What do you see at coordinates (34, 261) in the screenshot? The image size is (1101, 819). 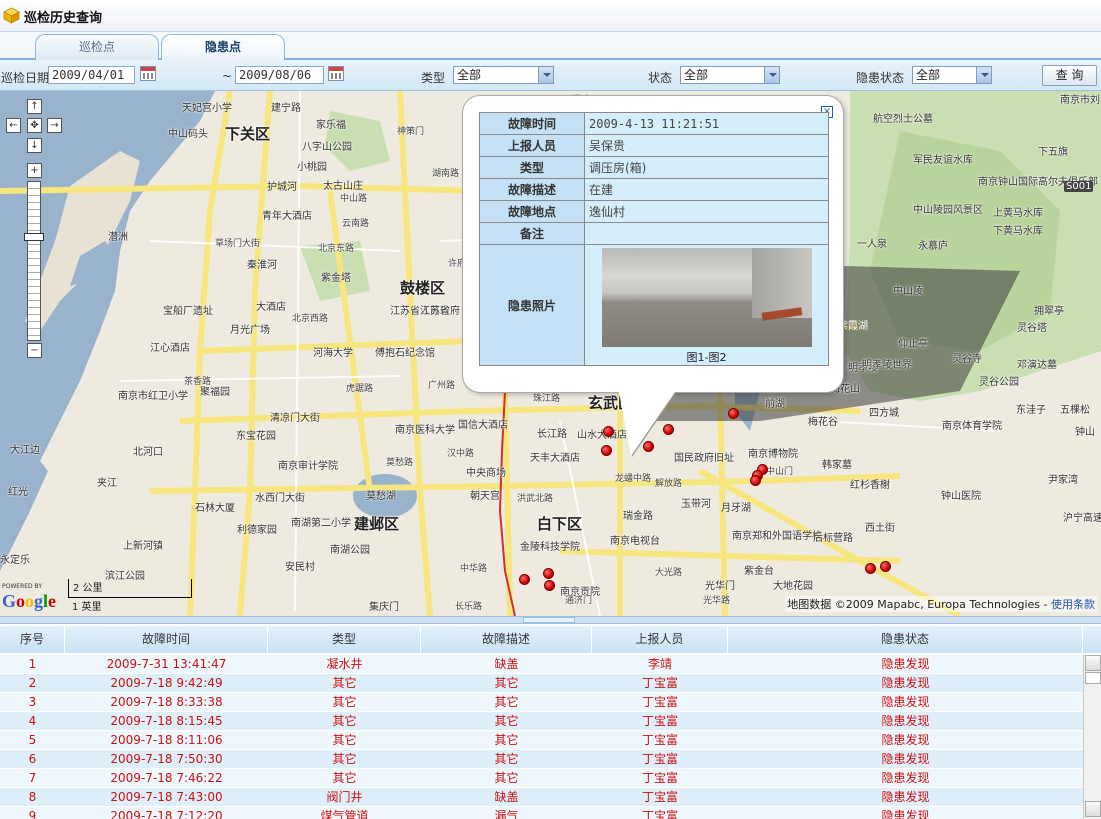 I see `zoom-slider-track` at bounding box center [34, 261].